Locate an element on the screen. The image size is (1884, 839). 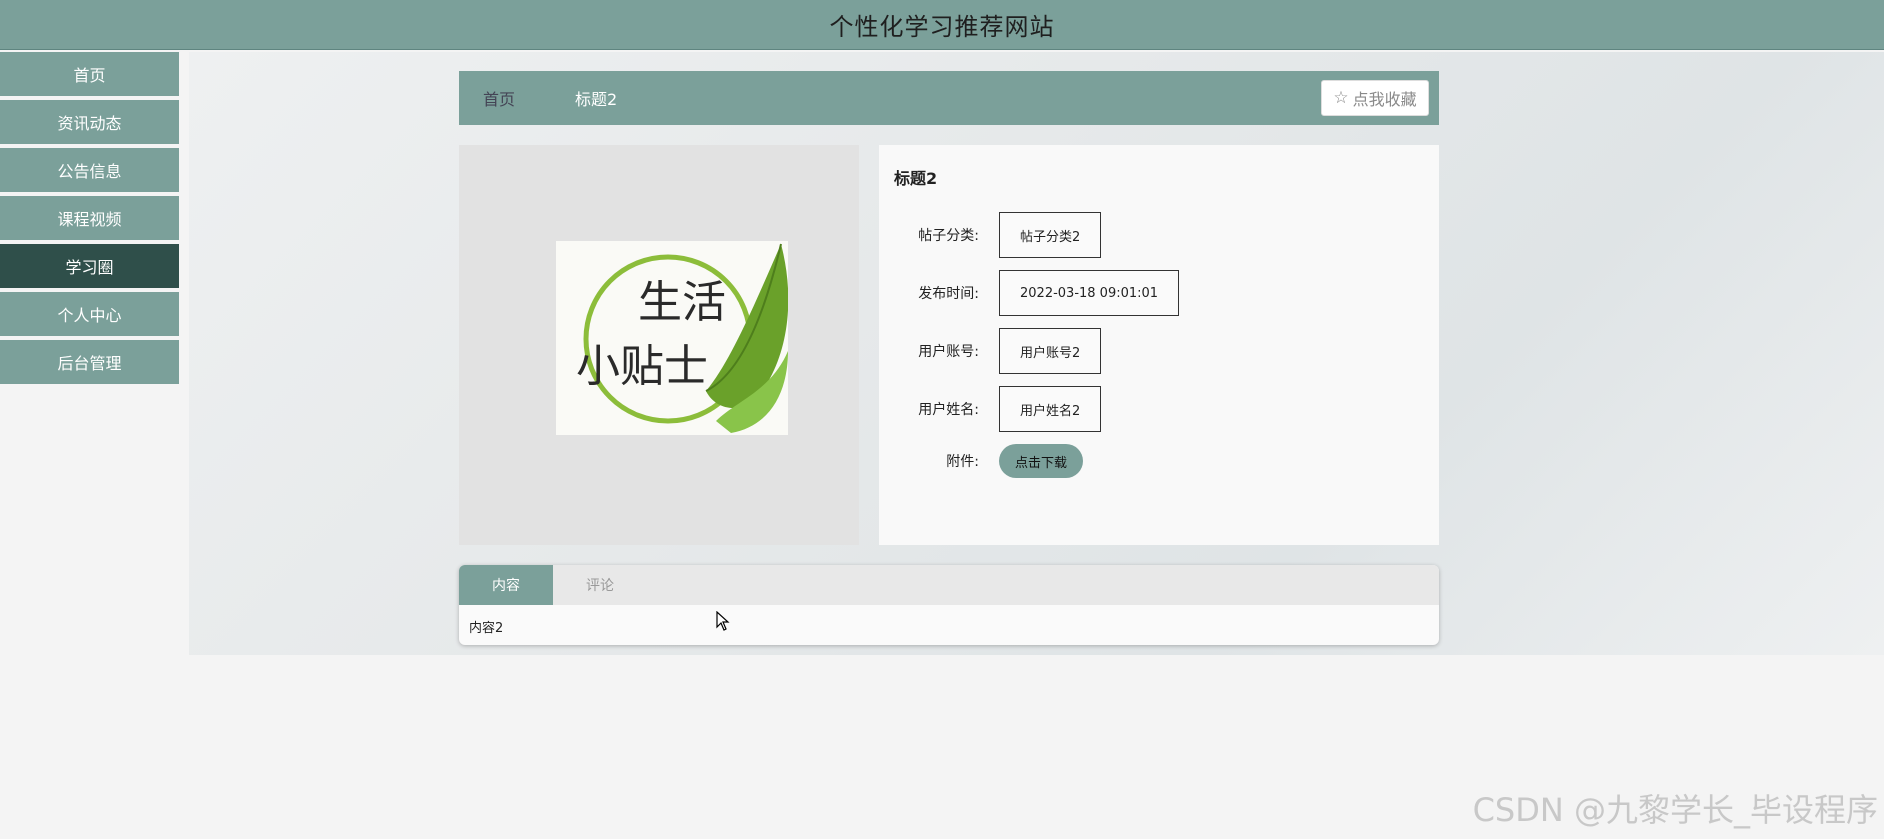
sidebar-item-course-videos: 课程视频 is located at coordinates (89, 218).